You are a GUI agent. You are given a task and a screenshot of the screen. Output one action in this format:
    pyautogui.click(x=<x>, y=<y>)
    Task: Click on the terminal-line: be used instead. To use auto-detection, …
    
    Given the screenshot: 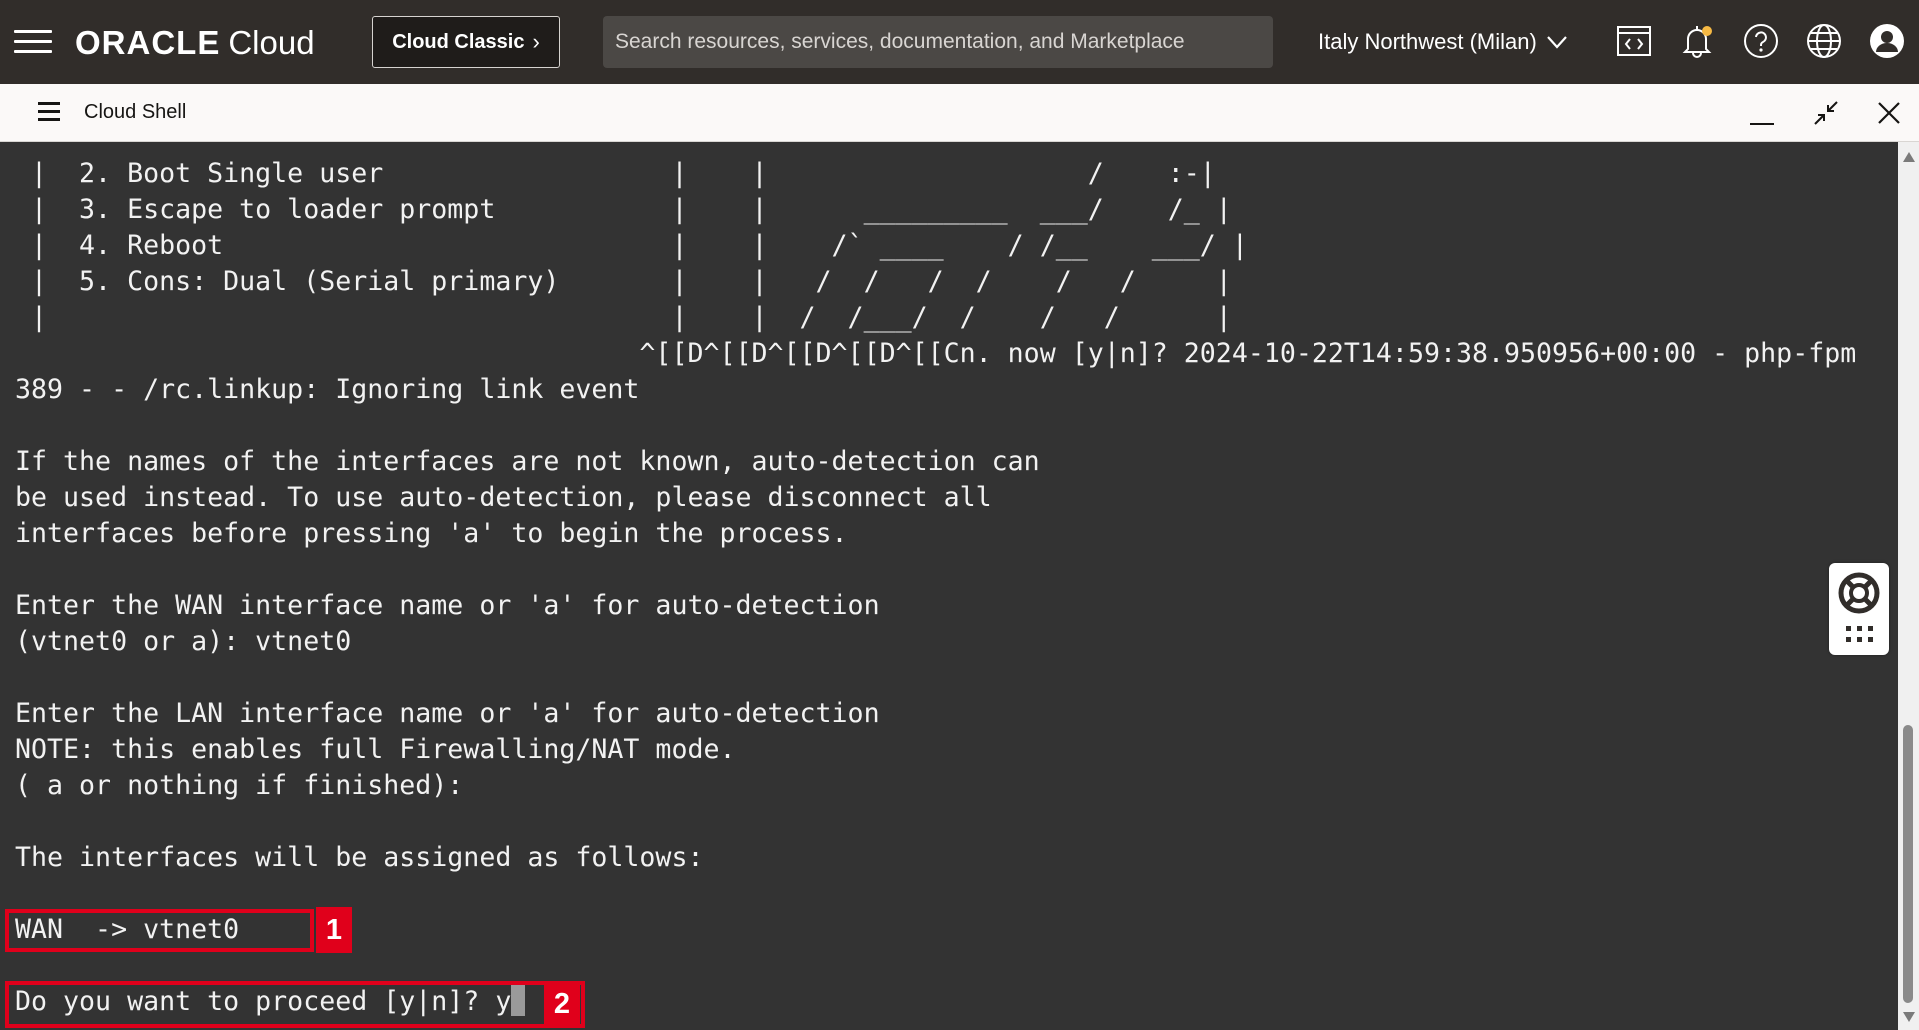 What is the action you would take?
    pyautogui.click(x=503, y=497)
    